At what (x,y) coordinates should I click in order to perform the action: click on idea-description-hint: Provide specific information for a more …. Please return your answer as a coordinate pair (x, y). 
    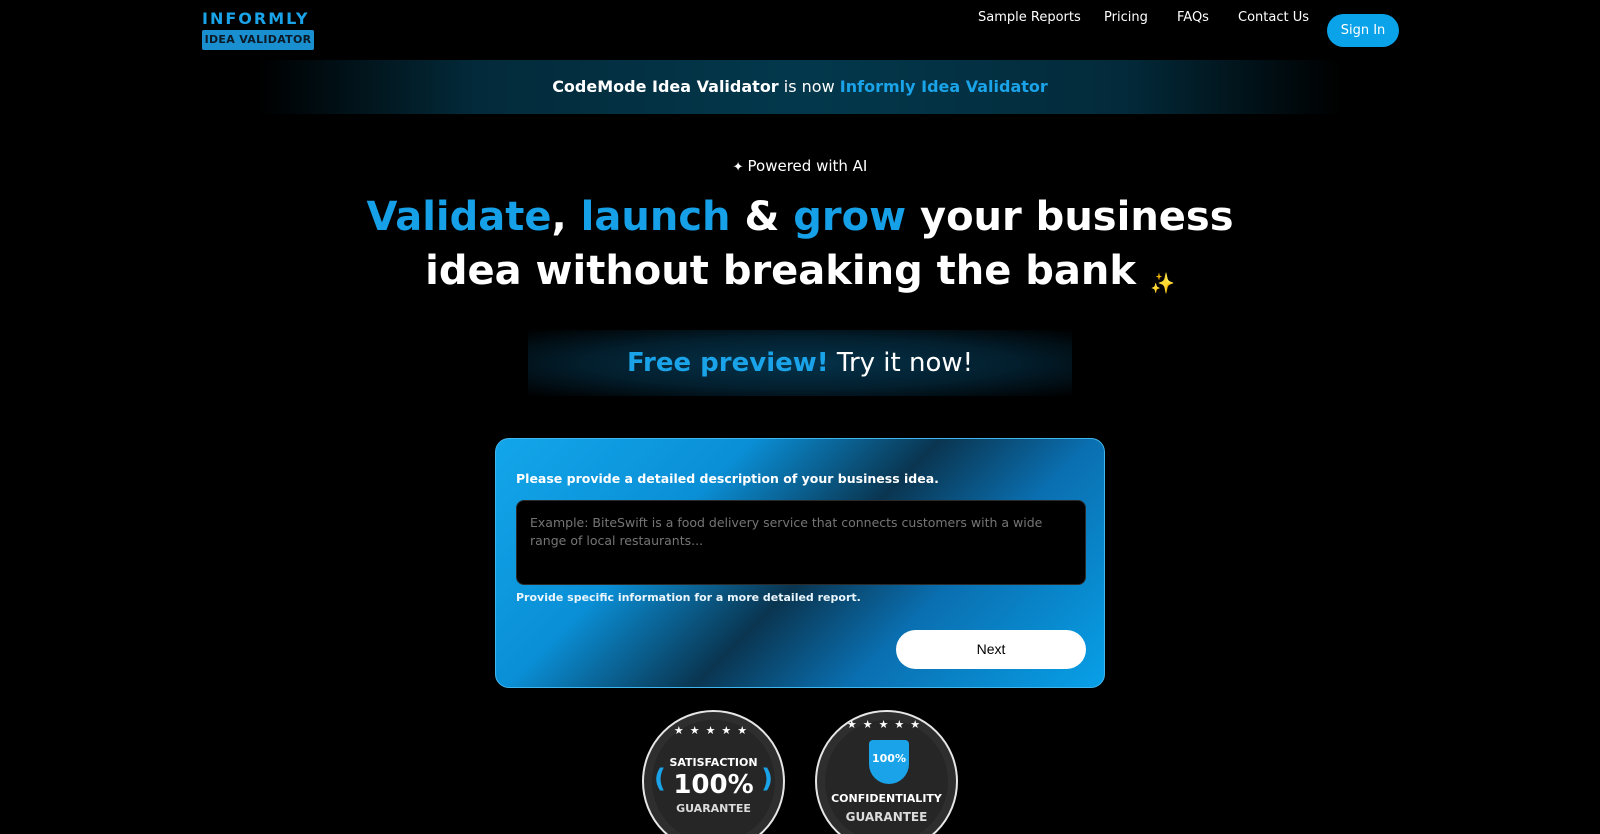
    Looking at the image, I should click on (688, 597).